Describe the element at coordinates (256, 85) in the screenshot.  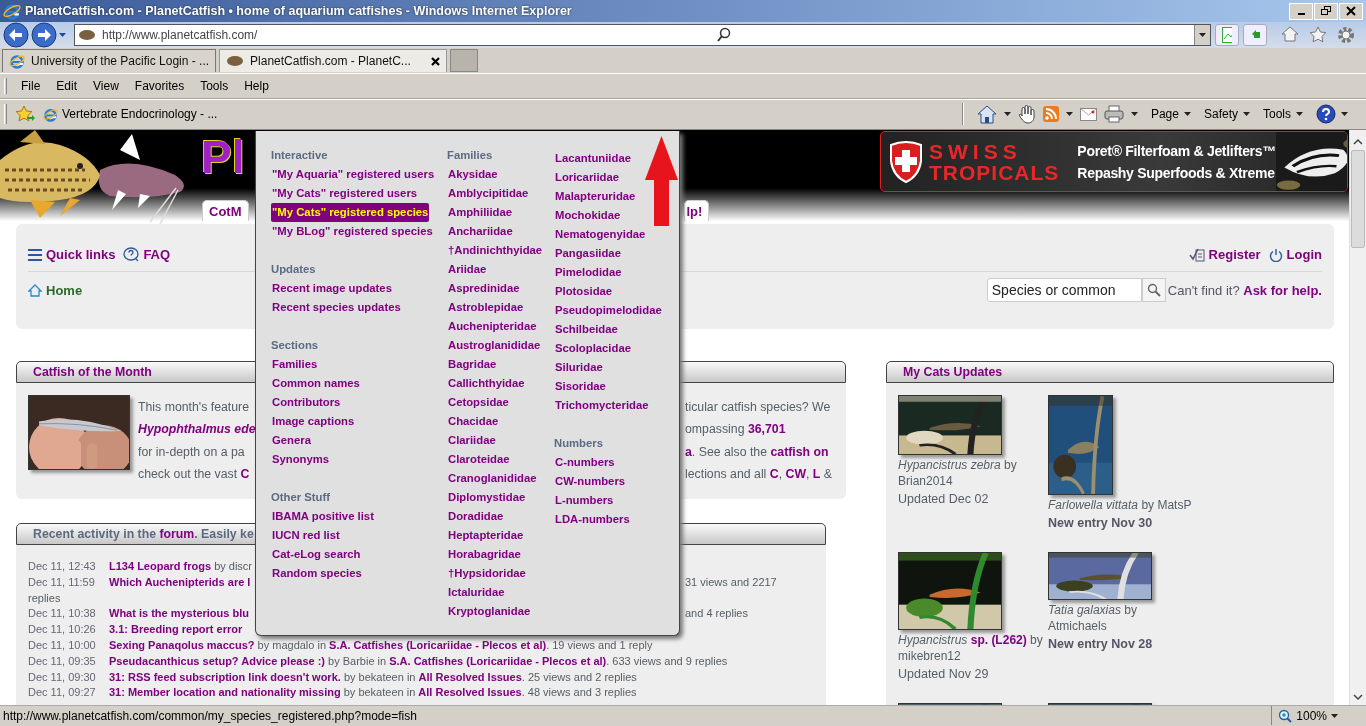
I see `menu-item: Help` at that location.